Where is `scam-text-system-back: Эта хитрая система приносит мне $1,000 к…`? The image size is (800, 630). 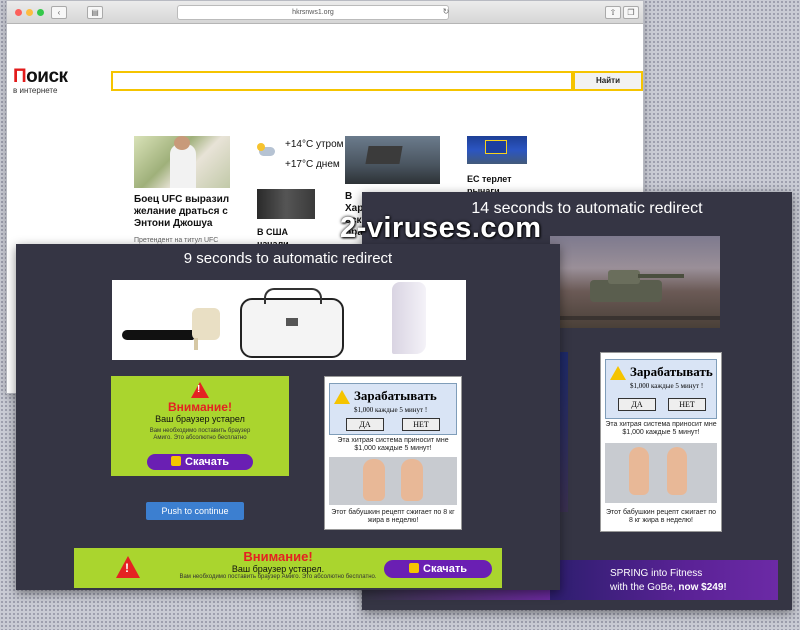
scam-text-system-back: Эта хитрая система приносит мне $1,000 к… is located at coordinates (661, 428).